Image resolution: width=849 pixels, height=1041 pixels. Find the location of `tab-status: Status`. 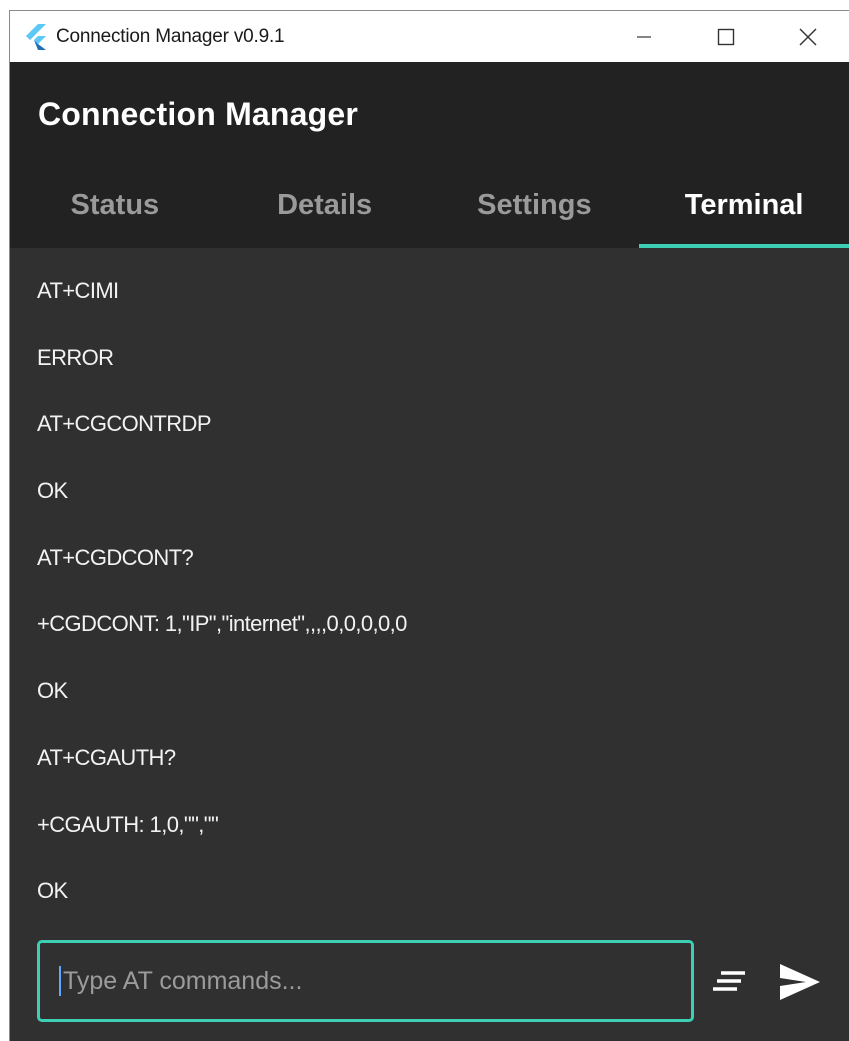

tab-status: Status is located at coordinates (115, 210).